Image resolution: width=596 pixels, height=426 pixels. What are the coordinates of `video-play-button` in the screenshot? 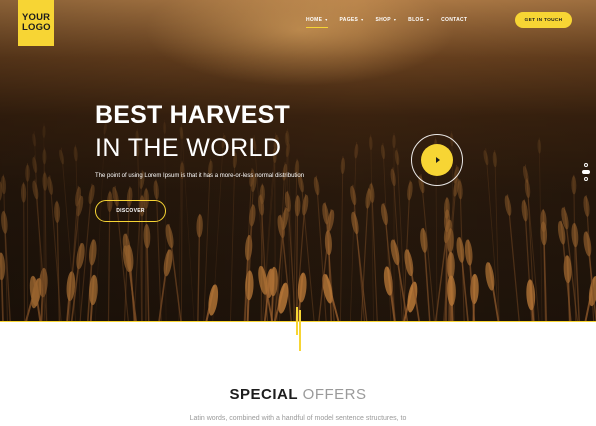 It's located at (437, 160).